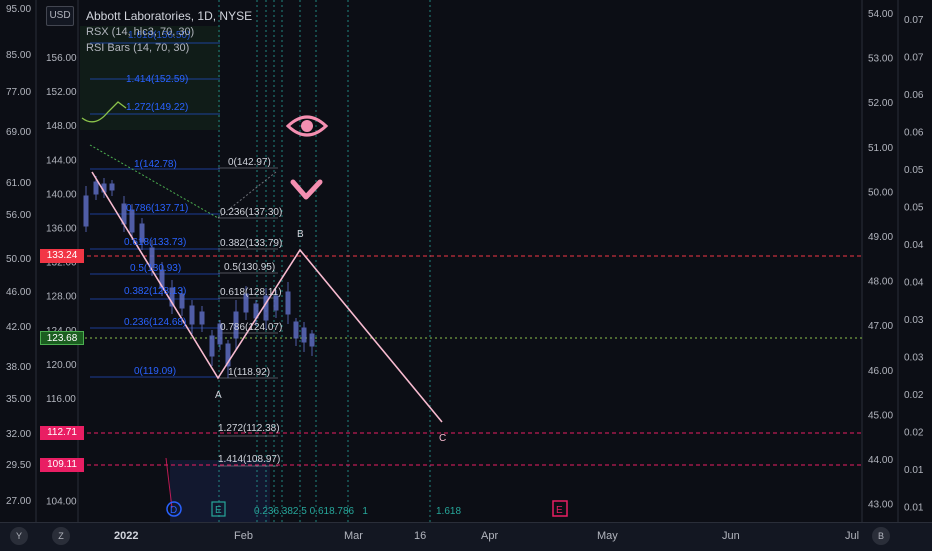  I want to click on time-fib-1618: 1.618, so click(448, 511).